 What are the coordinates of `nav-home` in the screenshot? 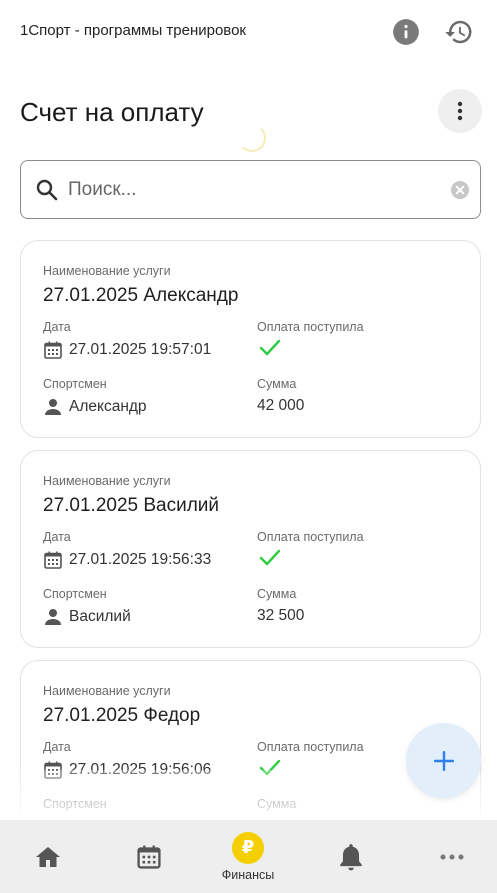 It's located at (48, 856).